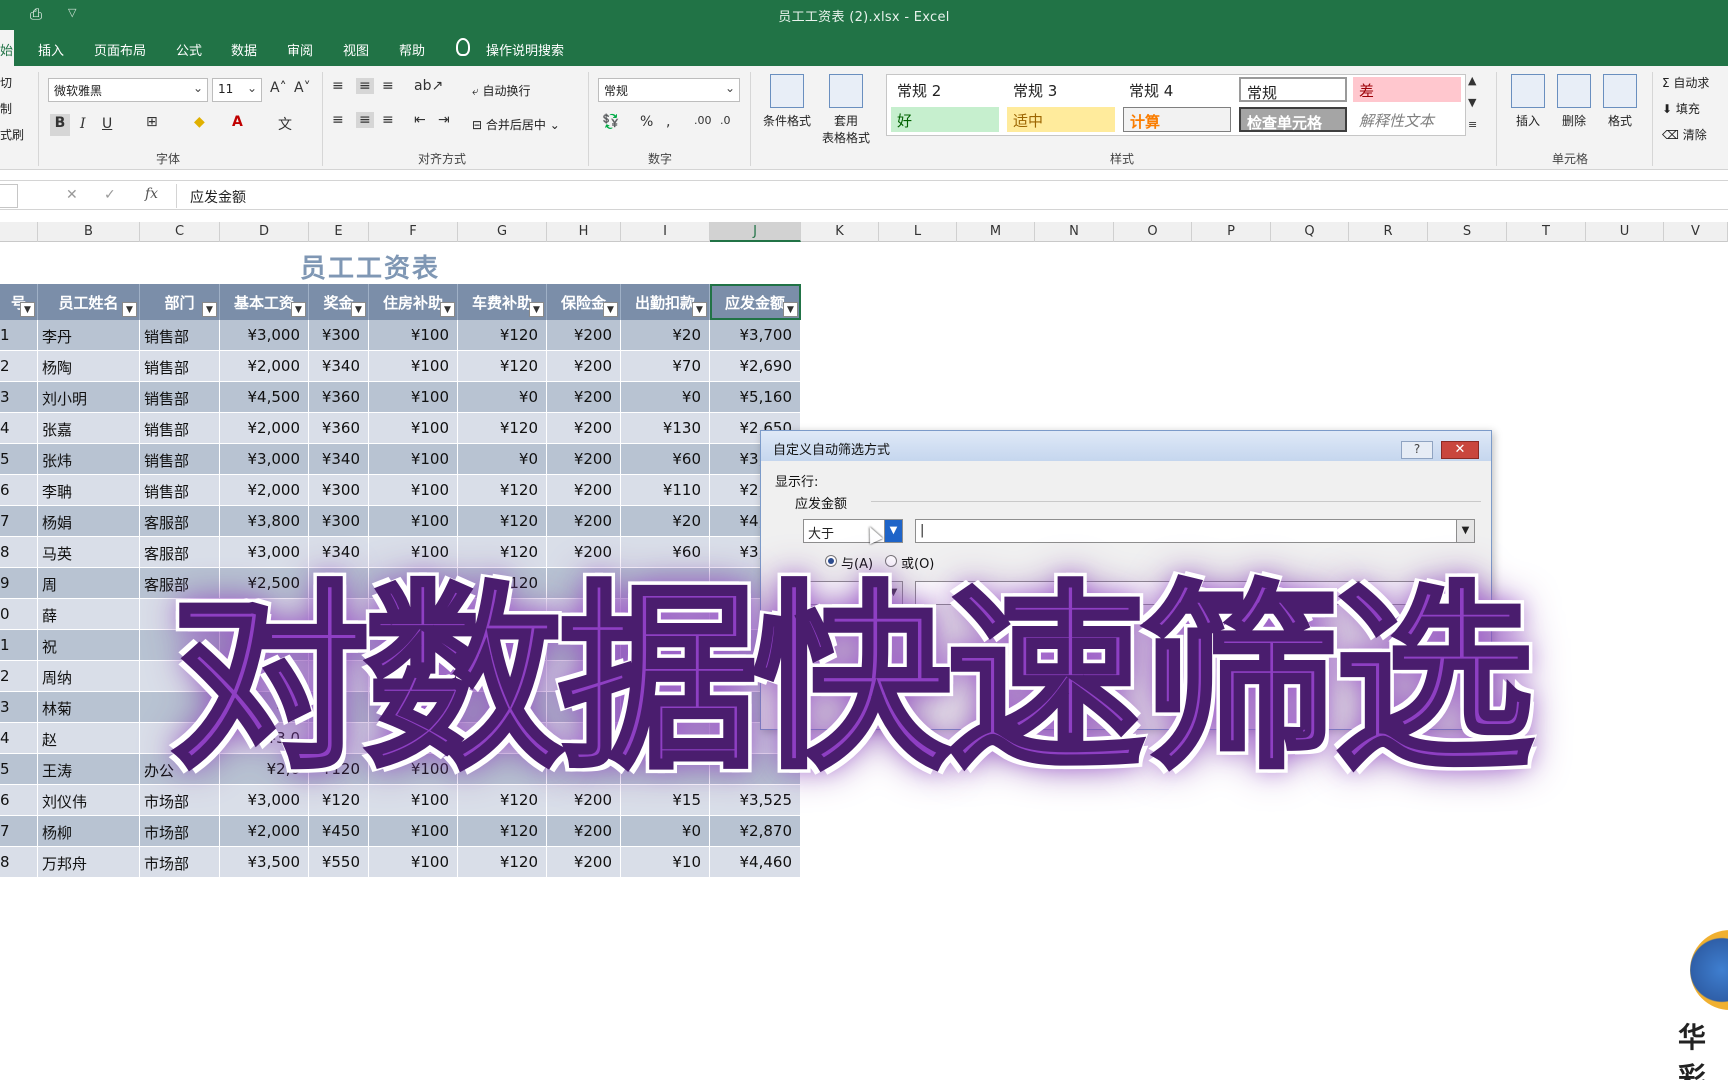 Image resolution: width=1728 pixels, height=1080 pixels. What do you see at coordinates (365, 120) in the screenshot?
I see `align-center-icon: ≡` at bounding box center [365, 120].